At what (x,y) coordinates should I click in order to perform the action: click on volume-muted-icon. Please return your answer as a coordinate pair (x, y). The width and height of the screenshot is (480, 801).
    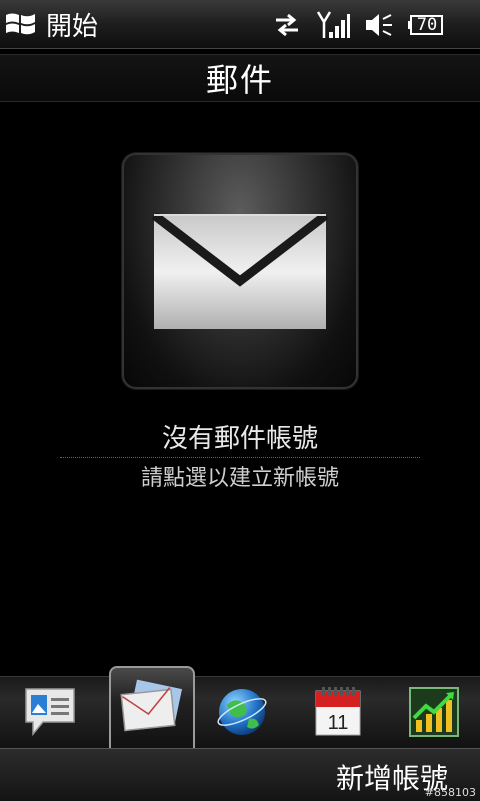
    Looking at the image, I should click on (379, 25).